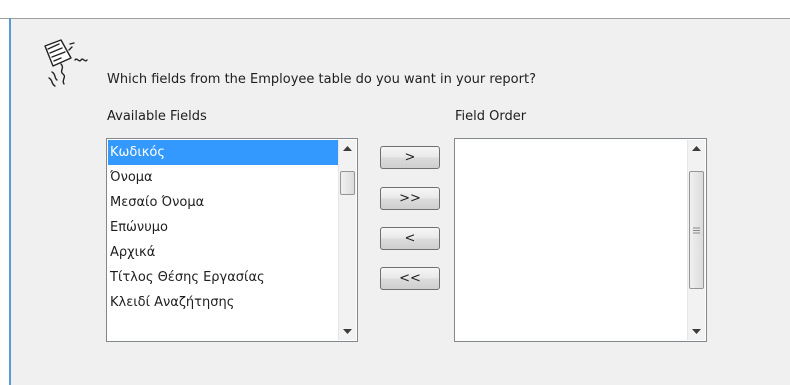 The image size is (790, 385). What do you see at coordinates (491, 116) in the screenshot?
I see `field-order-label: Field Order` at bounding box center [491, 116].